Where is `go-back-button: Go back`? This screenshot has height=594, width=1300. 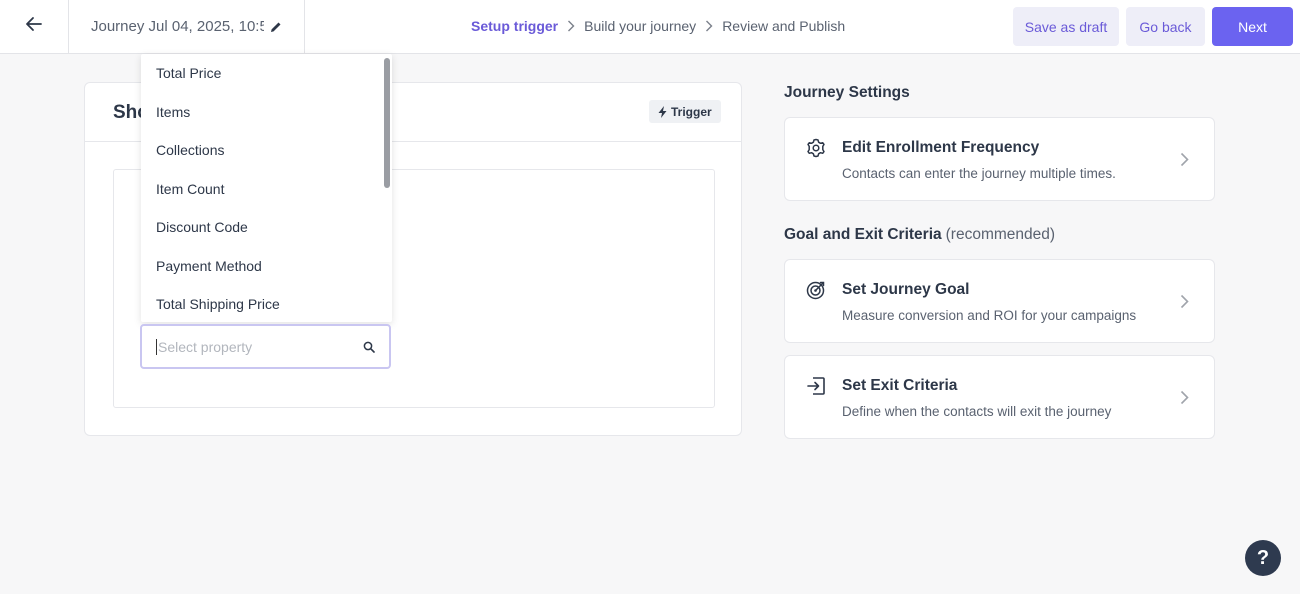
go-back-button: Go back is located at coordinates (1165, 26).